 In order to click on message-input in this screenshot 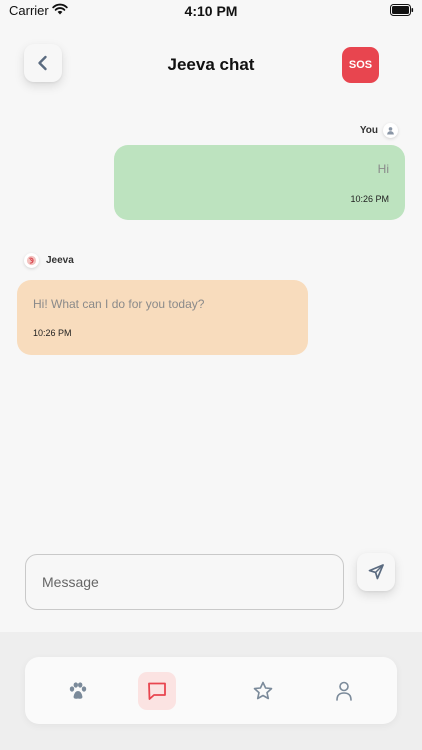, I will do `click(184, 582)`.